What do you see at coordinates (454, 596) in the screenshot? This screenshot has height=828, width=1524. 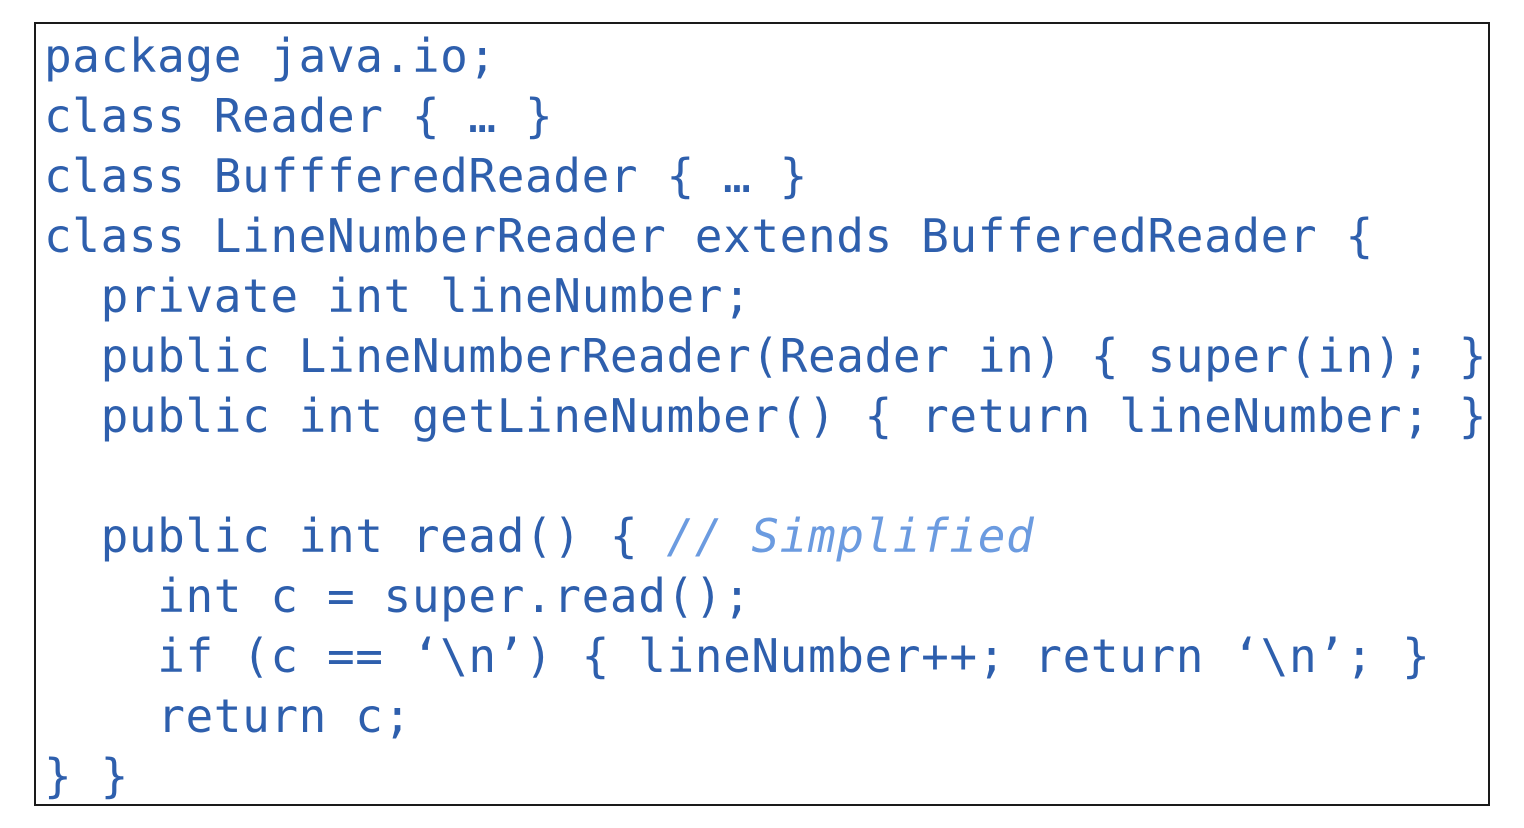 I see `code-text: int c = super.read();` at bounding box center [454, 596].